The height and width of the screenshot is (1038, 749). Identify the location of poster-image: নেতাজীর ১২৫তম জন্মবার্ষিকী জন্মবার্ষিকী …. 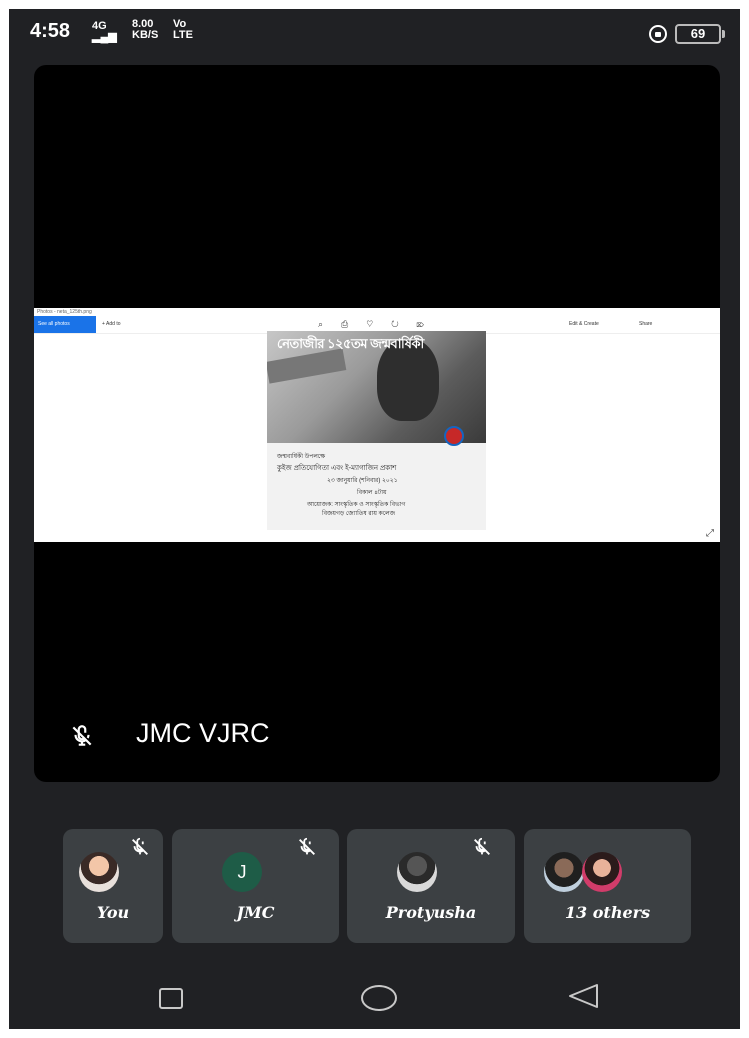
(376, 430).